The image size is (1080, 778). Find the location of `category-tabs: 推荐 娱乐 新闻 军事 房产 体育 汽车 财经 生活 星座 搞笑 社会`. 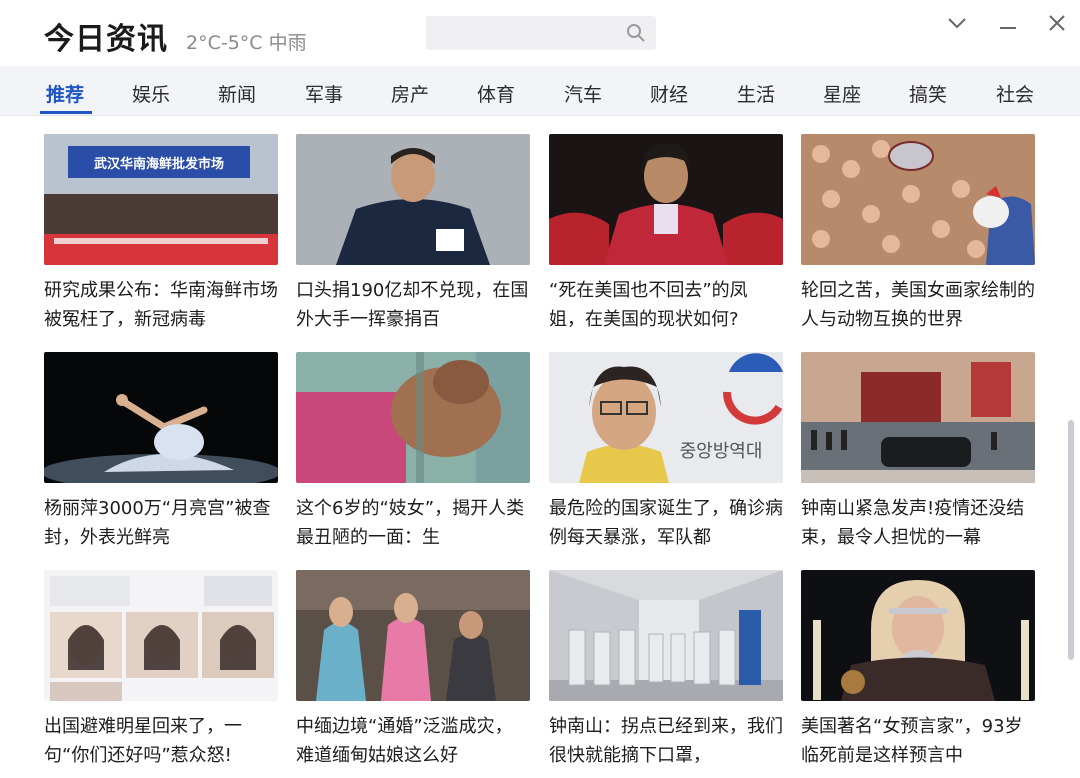

category-tabs: 推荐 娱乐 新闻 军事 房产 体育 汽车 财经 生活 星座 搞笑 社会 is located at coordinates (540, 91).